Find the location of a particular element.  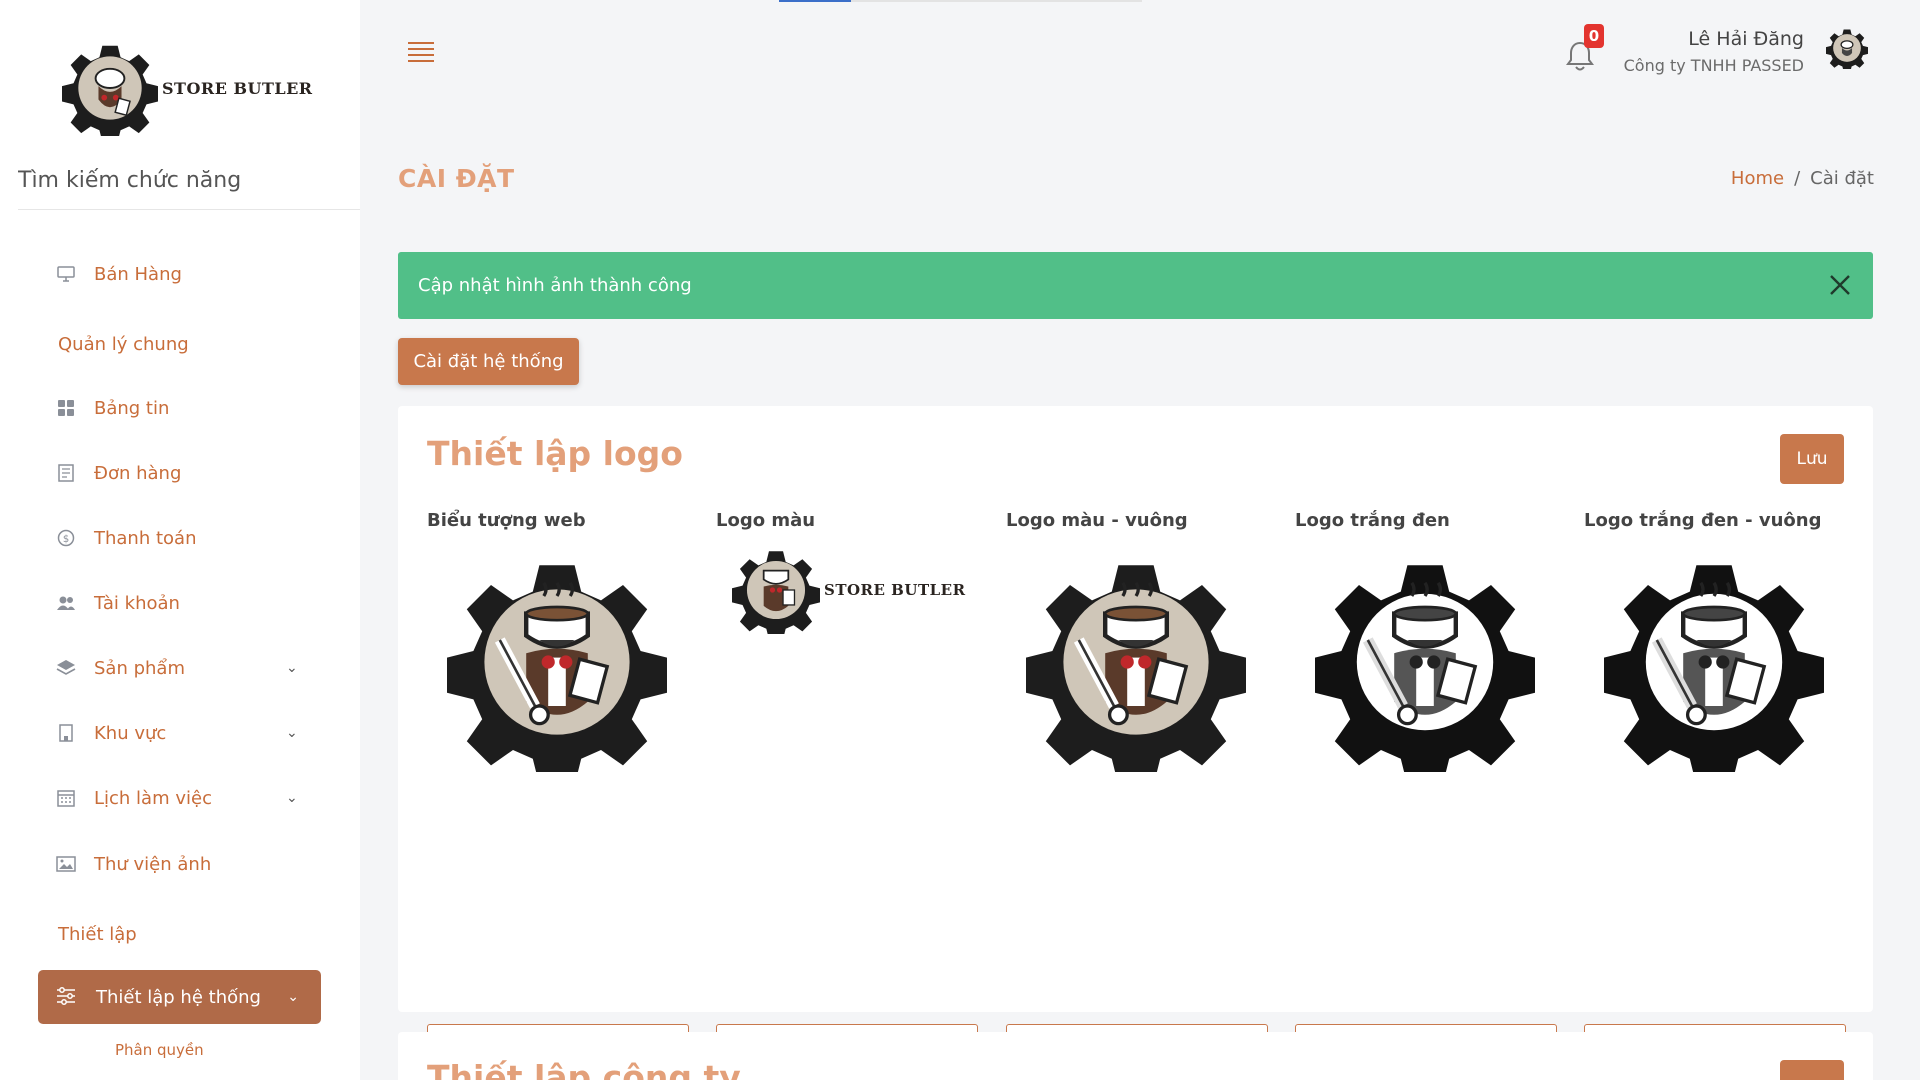

card-title: Thiết lập logo is located at coordinates (555, 453).